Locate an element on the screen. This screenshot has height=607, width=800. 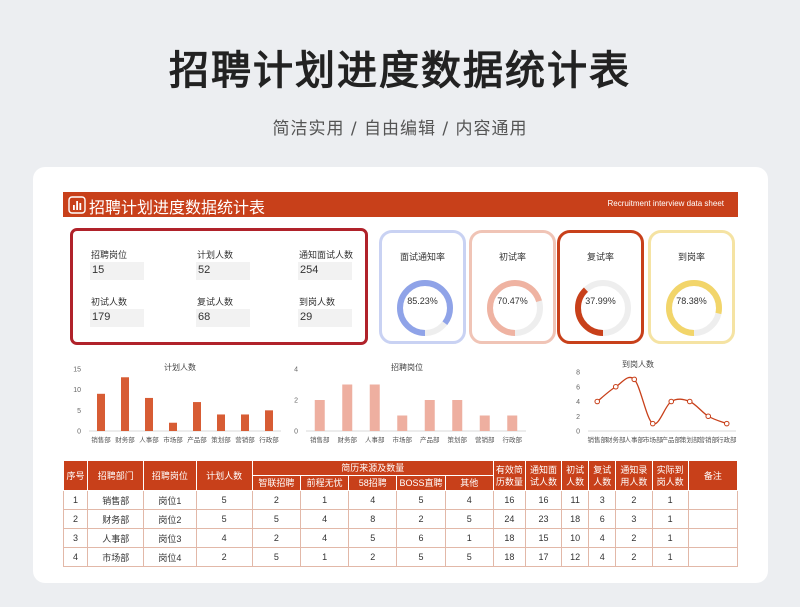
banner-subtitle: Recruitment interview data sheet is located at coordinates (666, 203).